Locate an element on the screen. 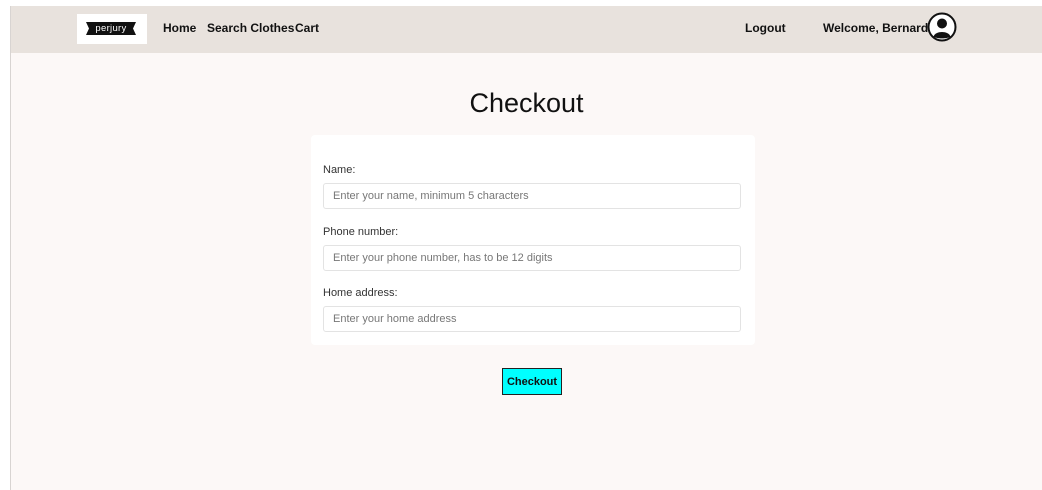  logo-badge: perjury is located at coordinates (111, 28).